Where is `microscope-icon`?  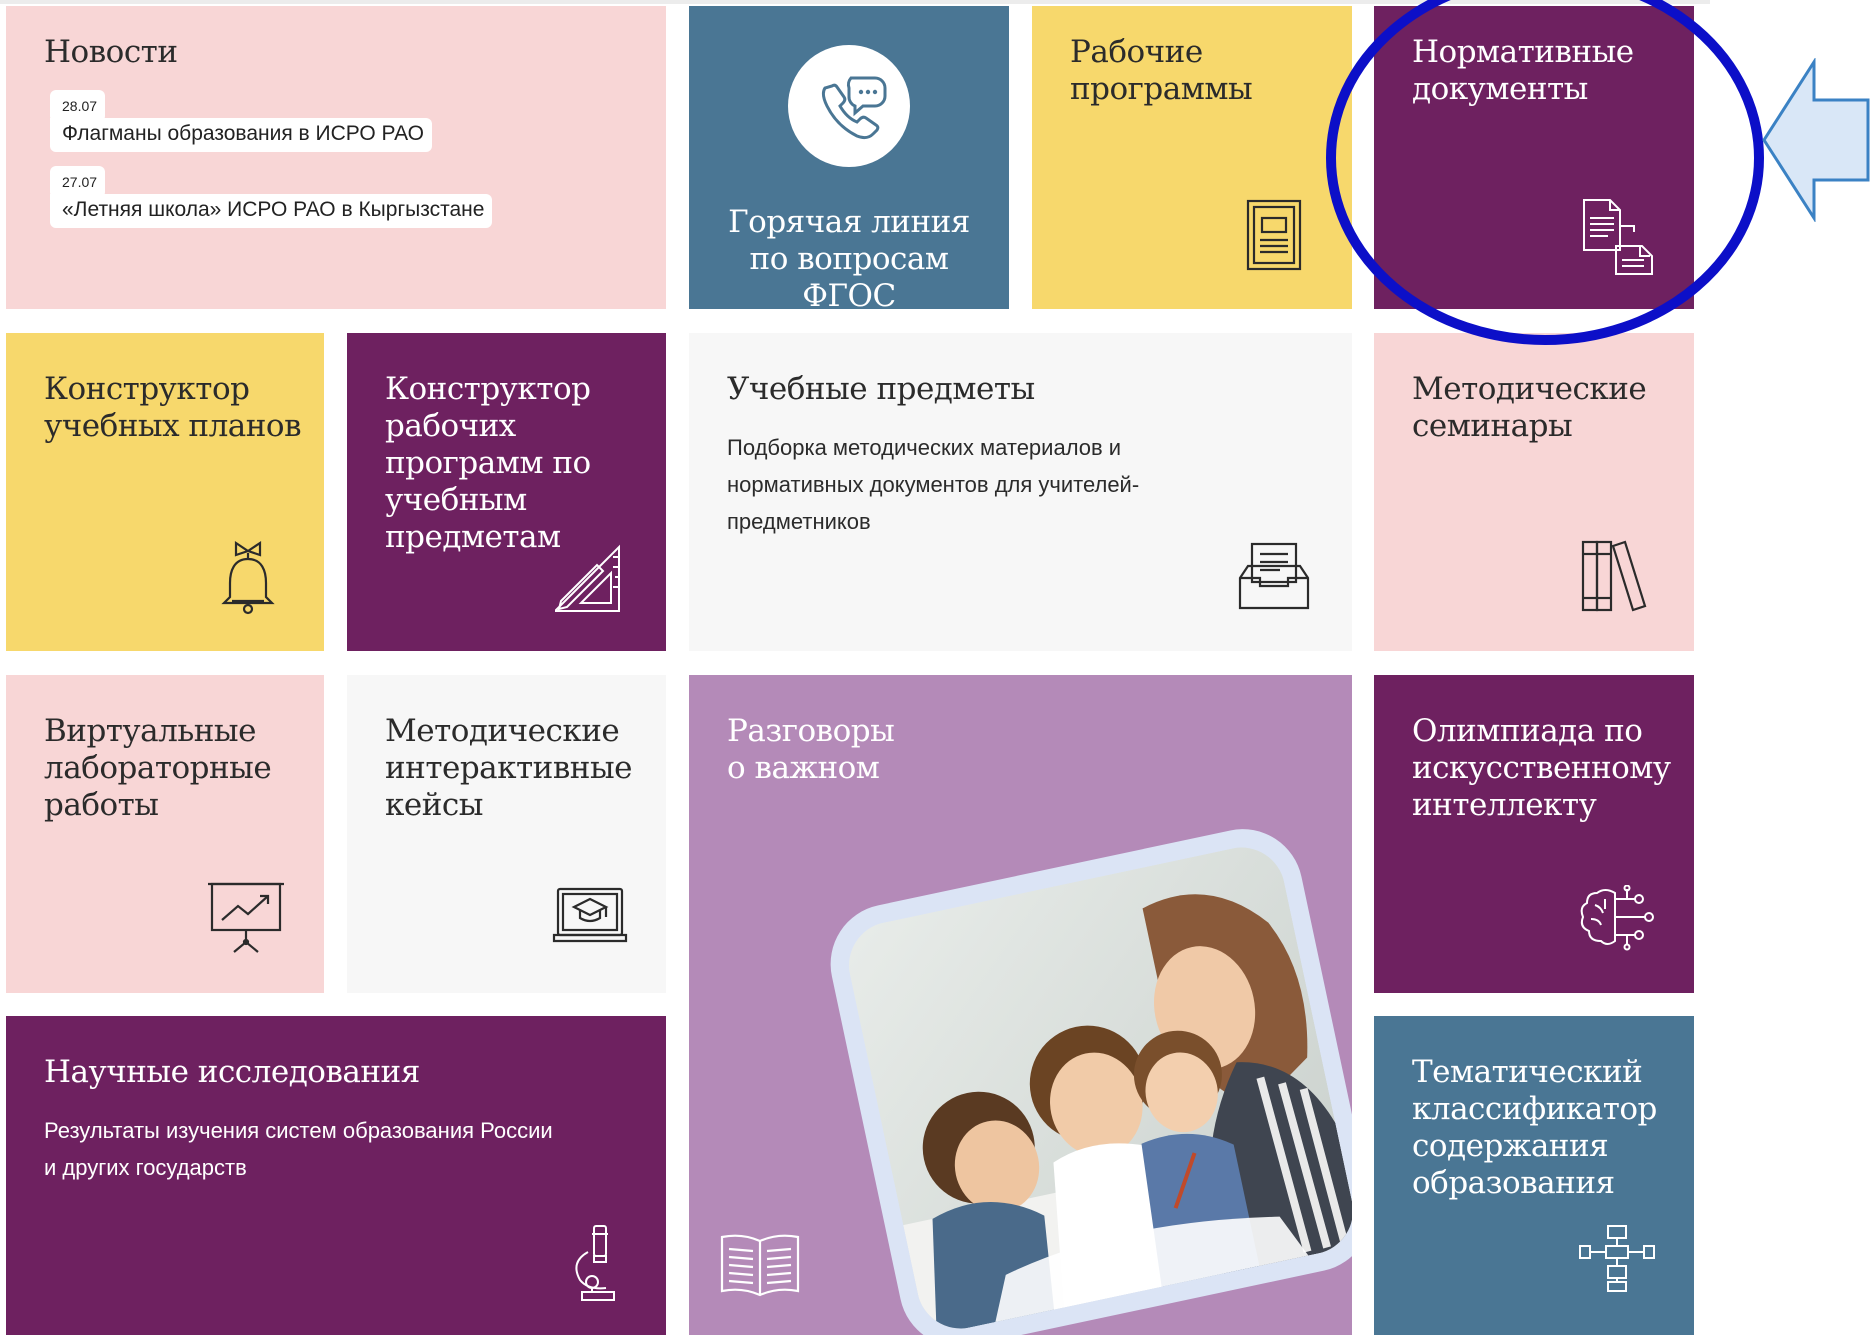 microscope-icon is located at coordinates (596, 1263).